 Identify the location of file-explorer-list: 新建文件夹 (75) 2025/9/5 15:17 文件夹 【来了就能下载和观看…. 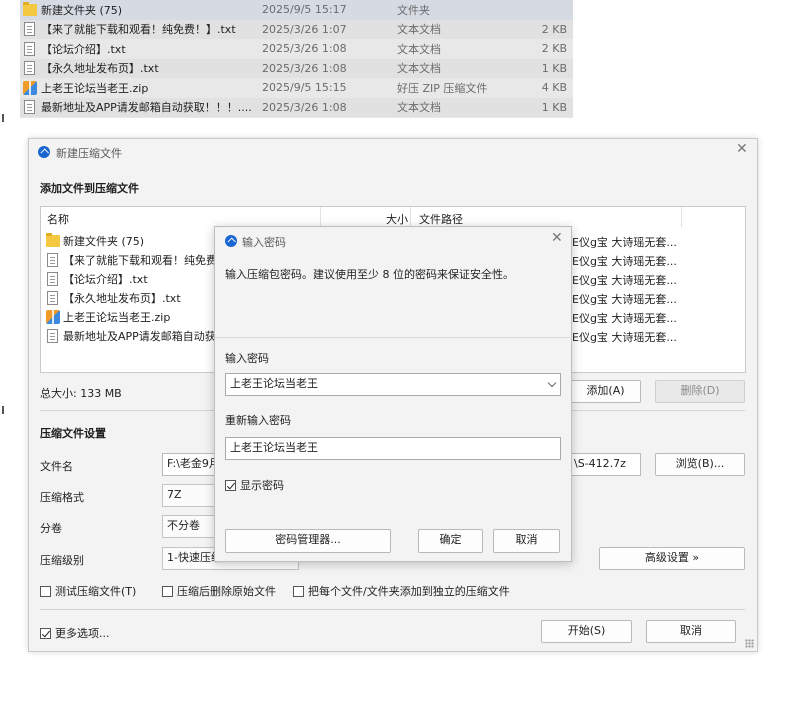
(296, 59).